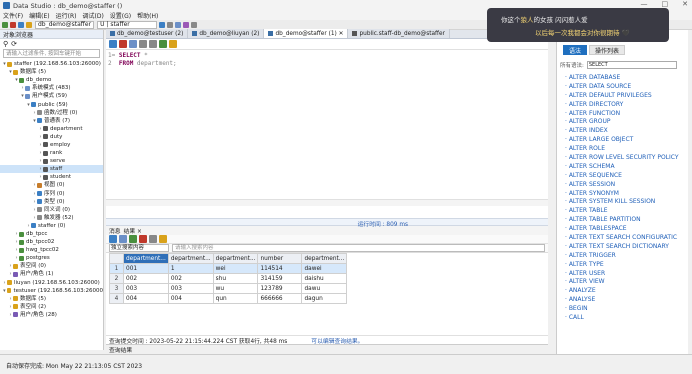 Image resolution: width=692 pixels, height=374 pixels. What do you see at coordinates (51, 104) in the screenshot?
I see `tree-item: ▾ public (59)` at bounding box center [51, 104].